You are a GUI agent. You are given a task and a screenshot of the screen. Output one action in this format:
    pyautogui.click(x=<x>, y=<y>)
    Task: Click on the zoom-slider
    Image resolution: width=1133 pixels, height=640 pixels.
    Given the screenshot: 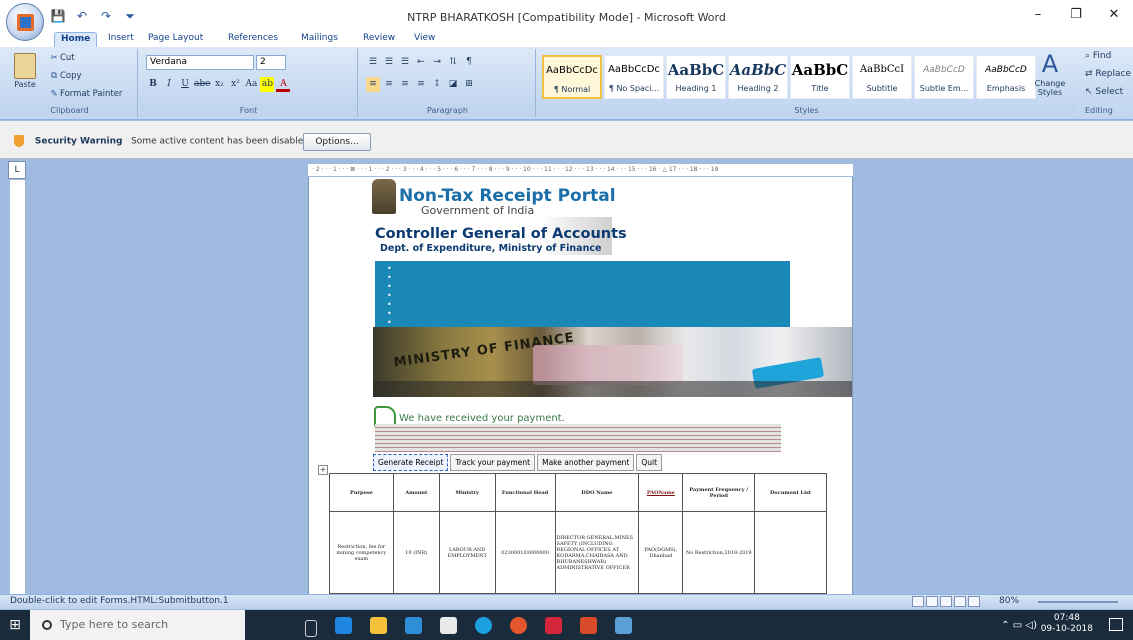 What is the action you would take?
    pyautogui.click(x=1078, y=602)
    